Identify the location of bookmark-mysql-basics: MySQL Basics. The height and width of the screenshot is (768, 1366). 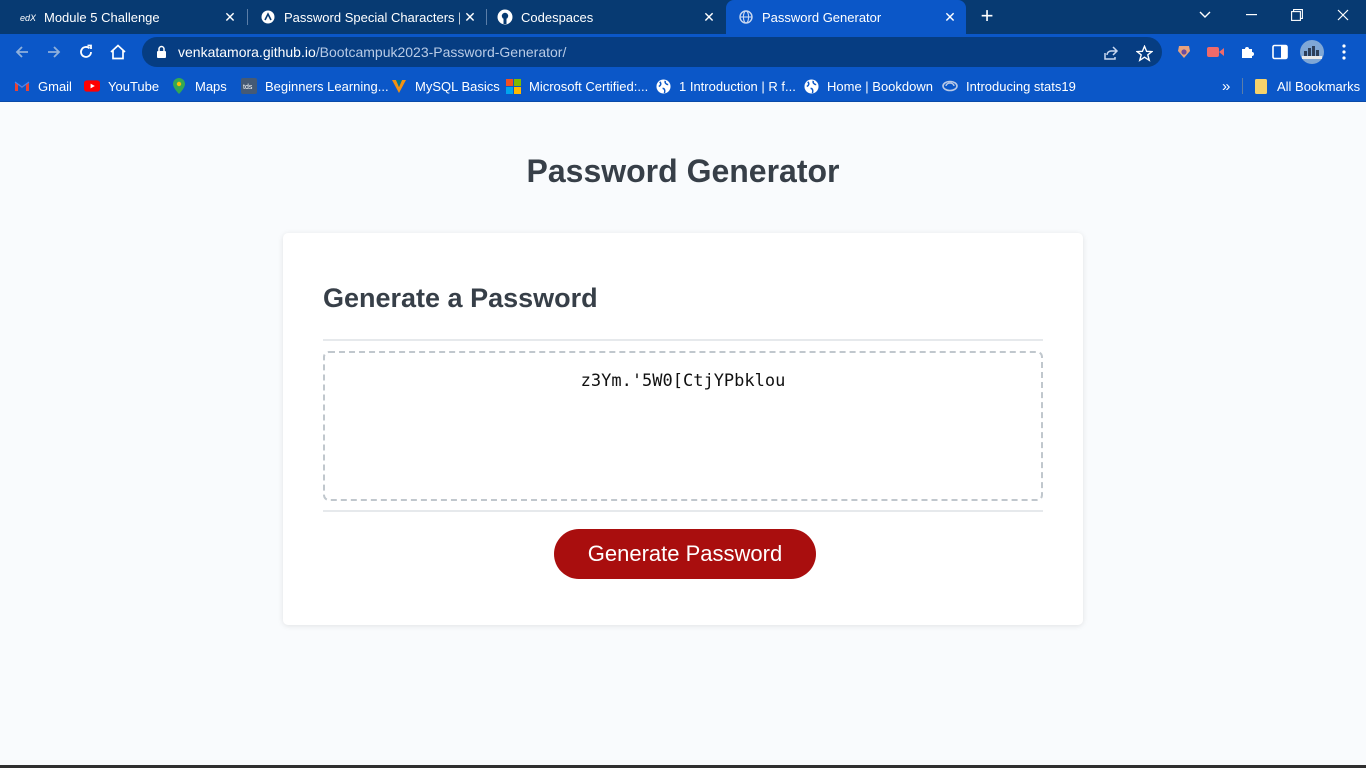
(445, 86).